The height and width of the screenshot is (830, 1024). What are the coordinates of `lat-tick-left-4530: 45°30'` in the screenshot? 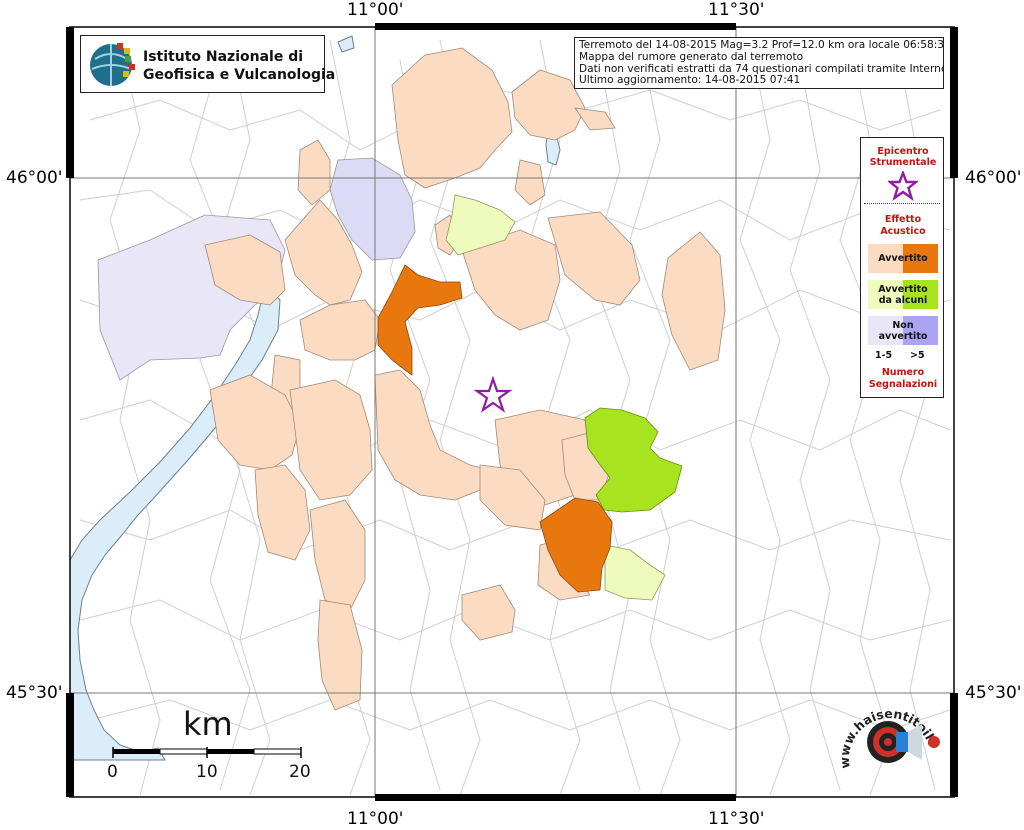 It's located at (34, 693).